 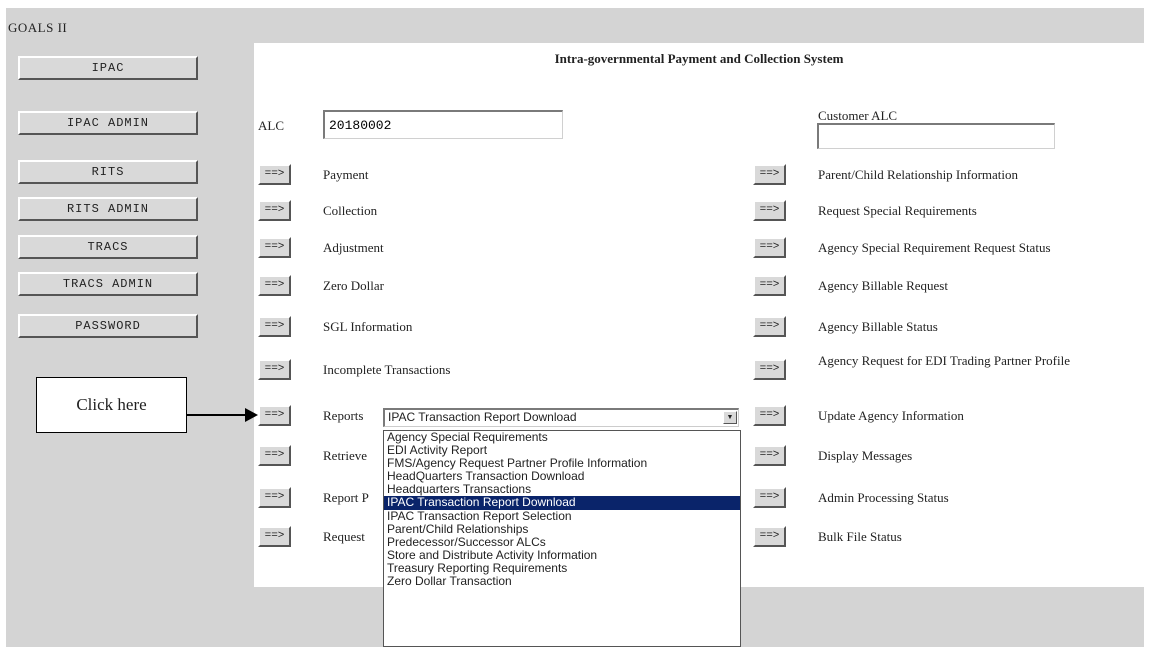 I want to click on billable-status-label: Agency Billable Status, so click(x=878, y=326).